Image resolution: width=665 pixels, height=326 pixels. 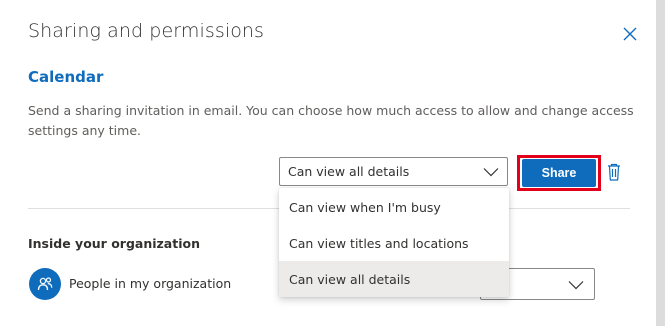 What do you see at coordinates (349, 171) in the screenshot?
I see `permission-select-value: Can view all details` at bounding box center [349, 171].